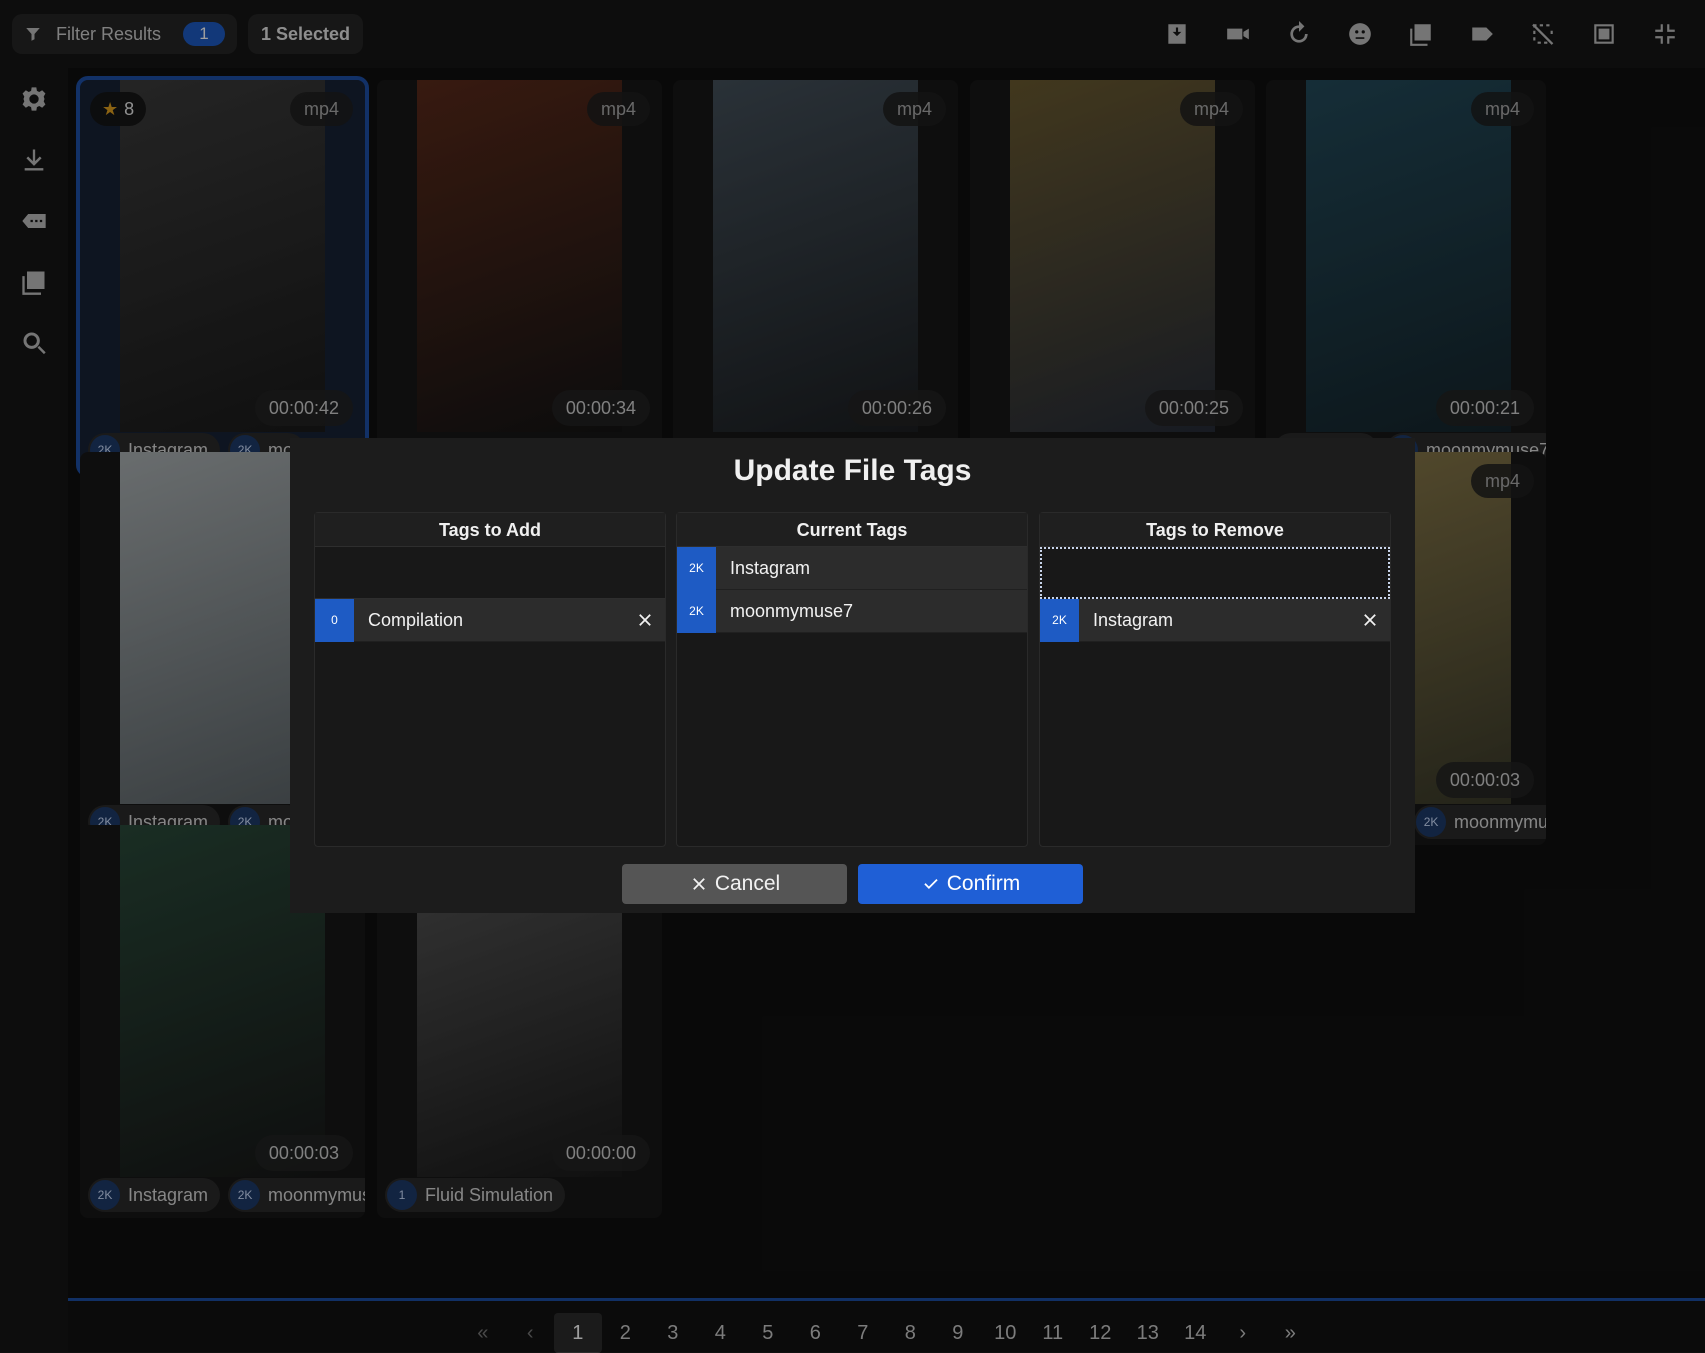  What do you see at coordinates (1215, 679) in the screenshot?
I see `tags-to-remove-column: Tags to Remove 2K Instagram` at bounding box center [1215, 679].